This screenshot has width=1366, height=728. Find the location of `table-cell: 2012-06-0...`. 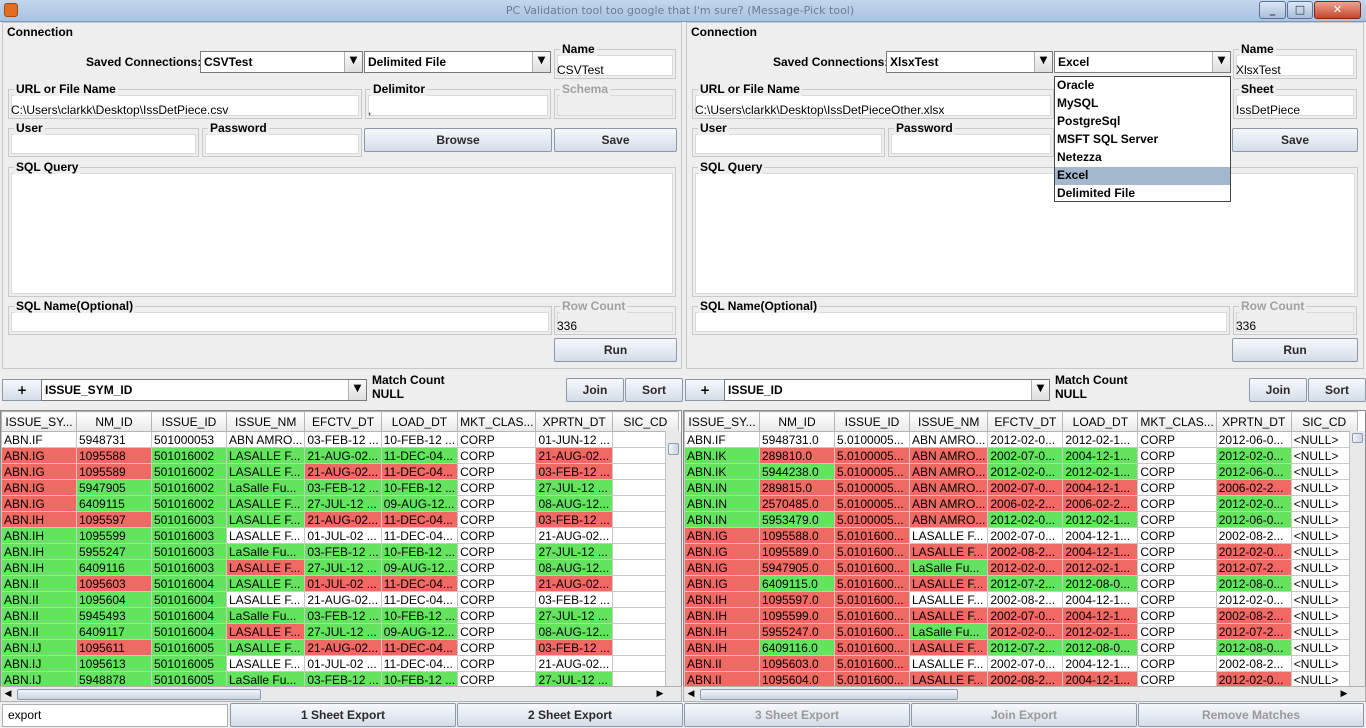

table-cell: 2012-06-0... is located at coordinates (1253, 439).